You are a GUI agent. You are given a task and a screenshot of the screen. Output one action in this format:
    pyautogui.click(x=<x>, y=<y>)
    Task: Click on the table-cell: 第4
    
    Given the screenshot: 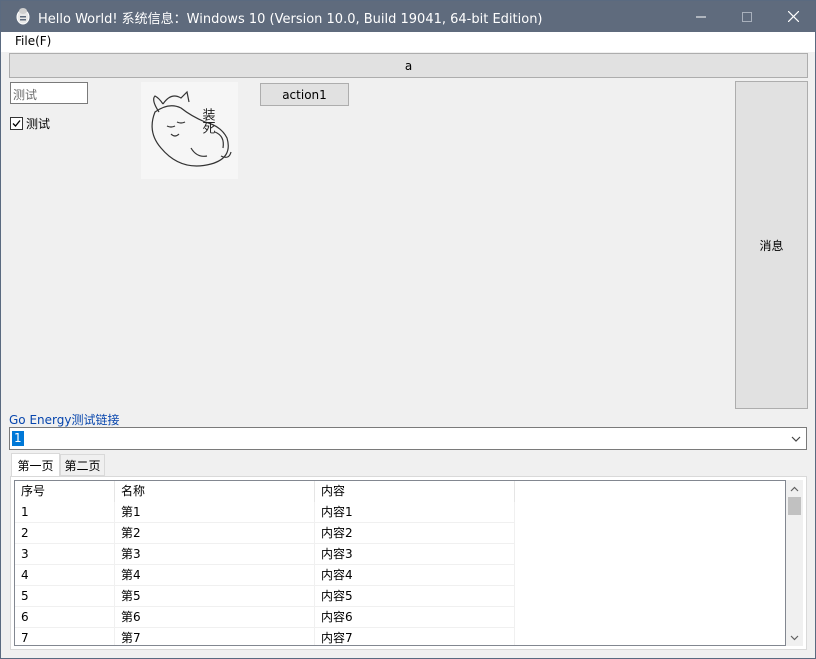 What is the action you would take?
    pyautogui.click(x=215, y=575)
    